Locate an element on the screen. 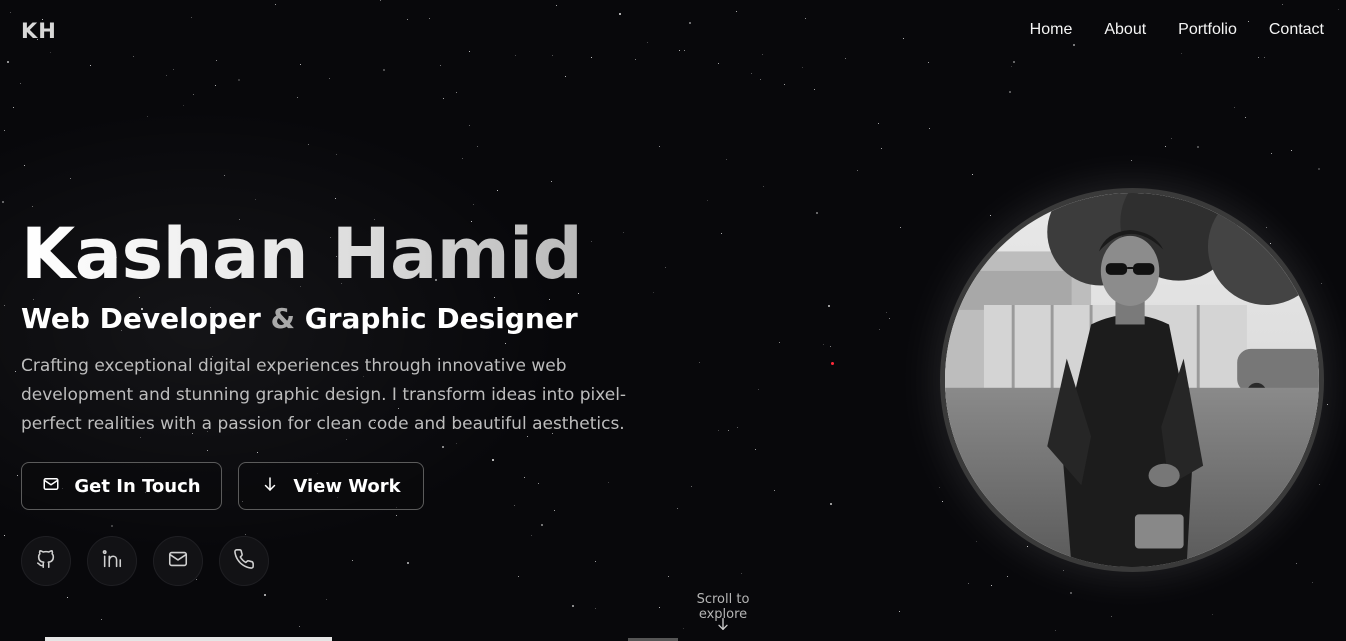  role-web-developer: Web Developer is located at coordinates (141, 318).